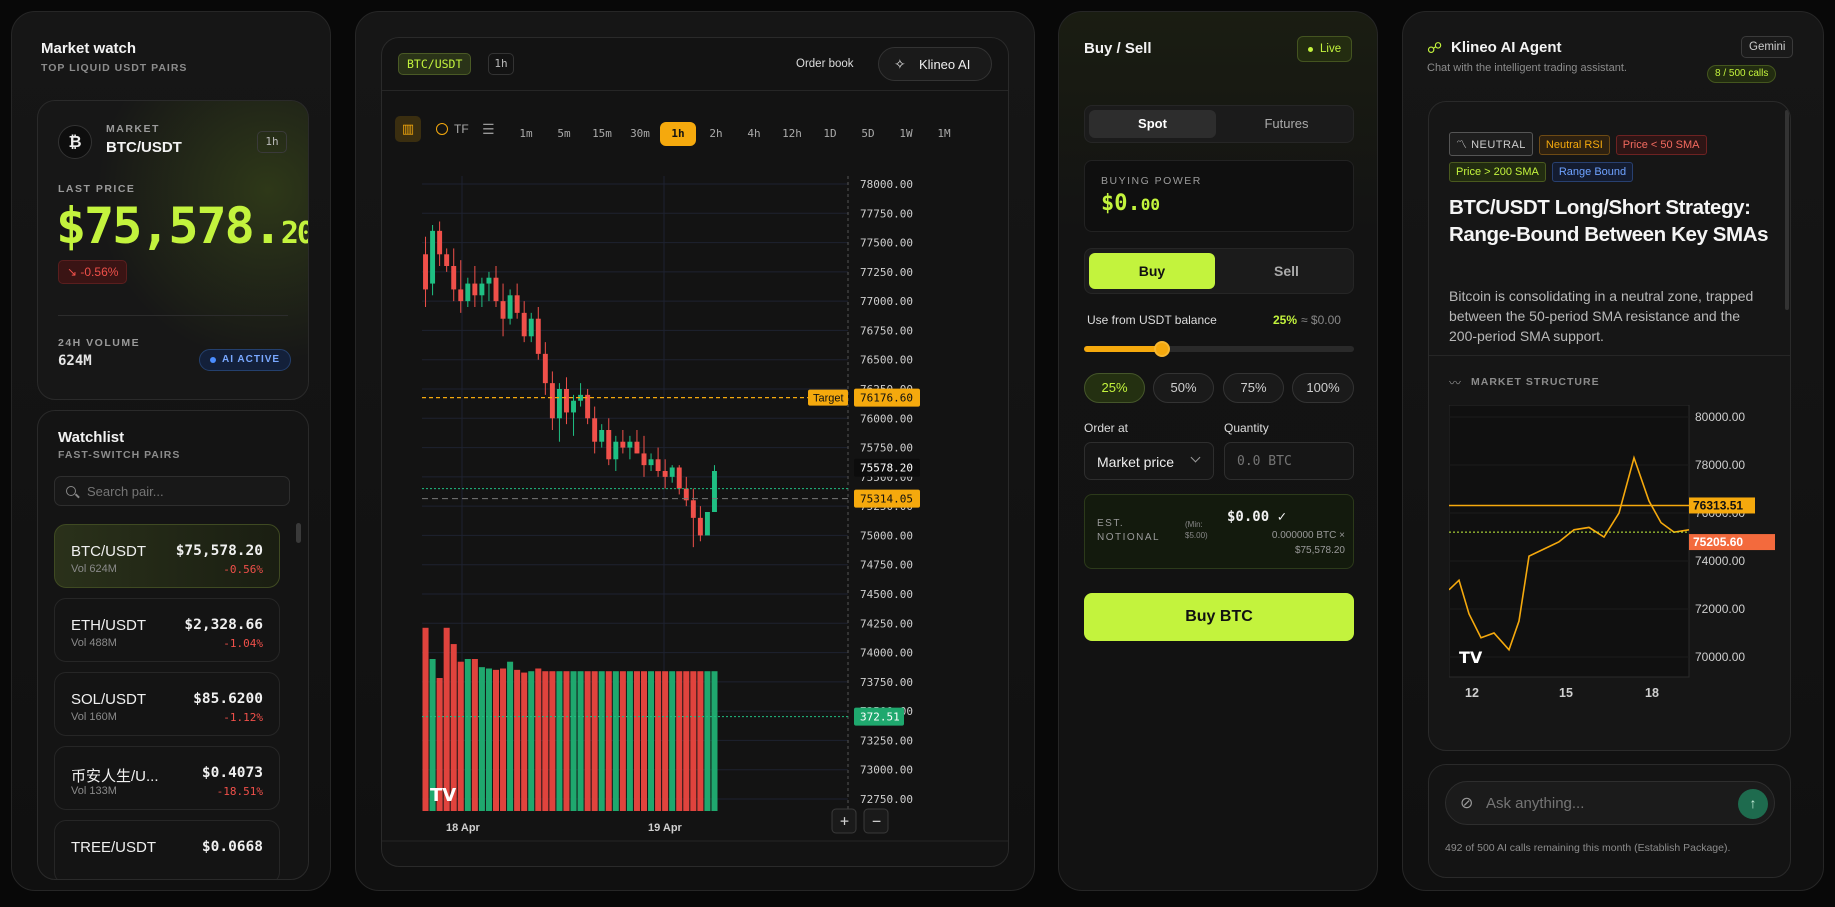 The image size is (1835, 907). I want to click on y-tick-label: 75000.00, so click(886, 535).